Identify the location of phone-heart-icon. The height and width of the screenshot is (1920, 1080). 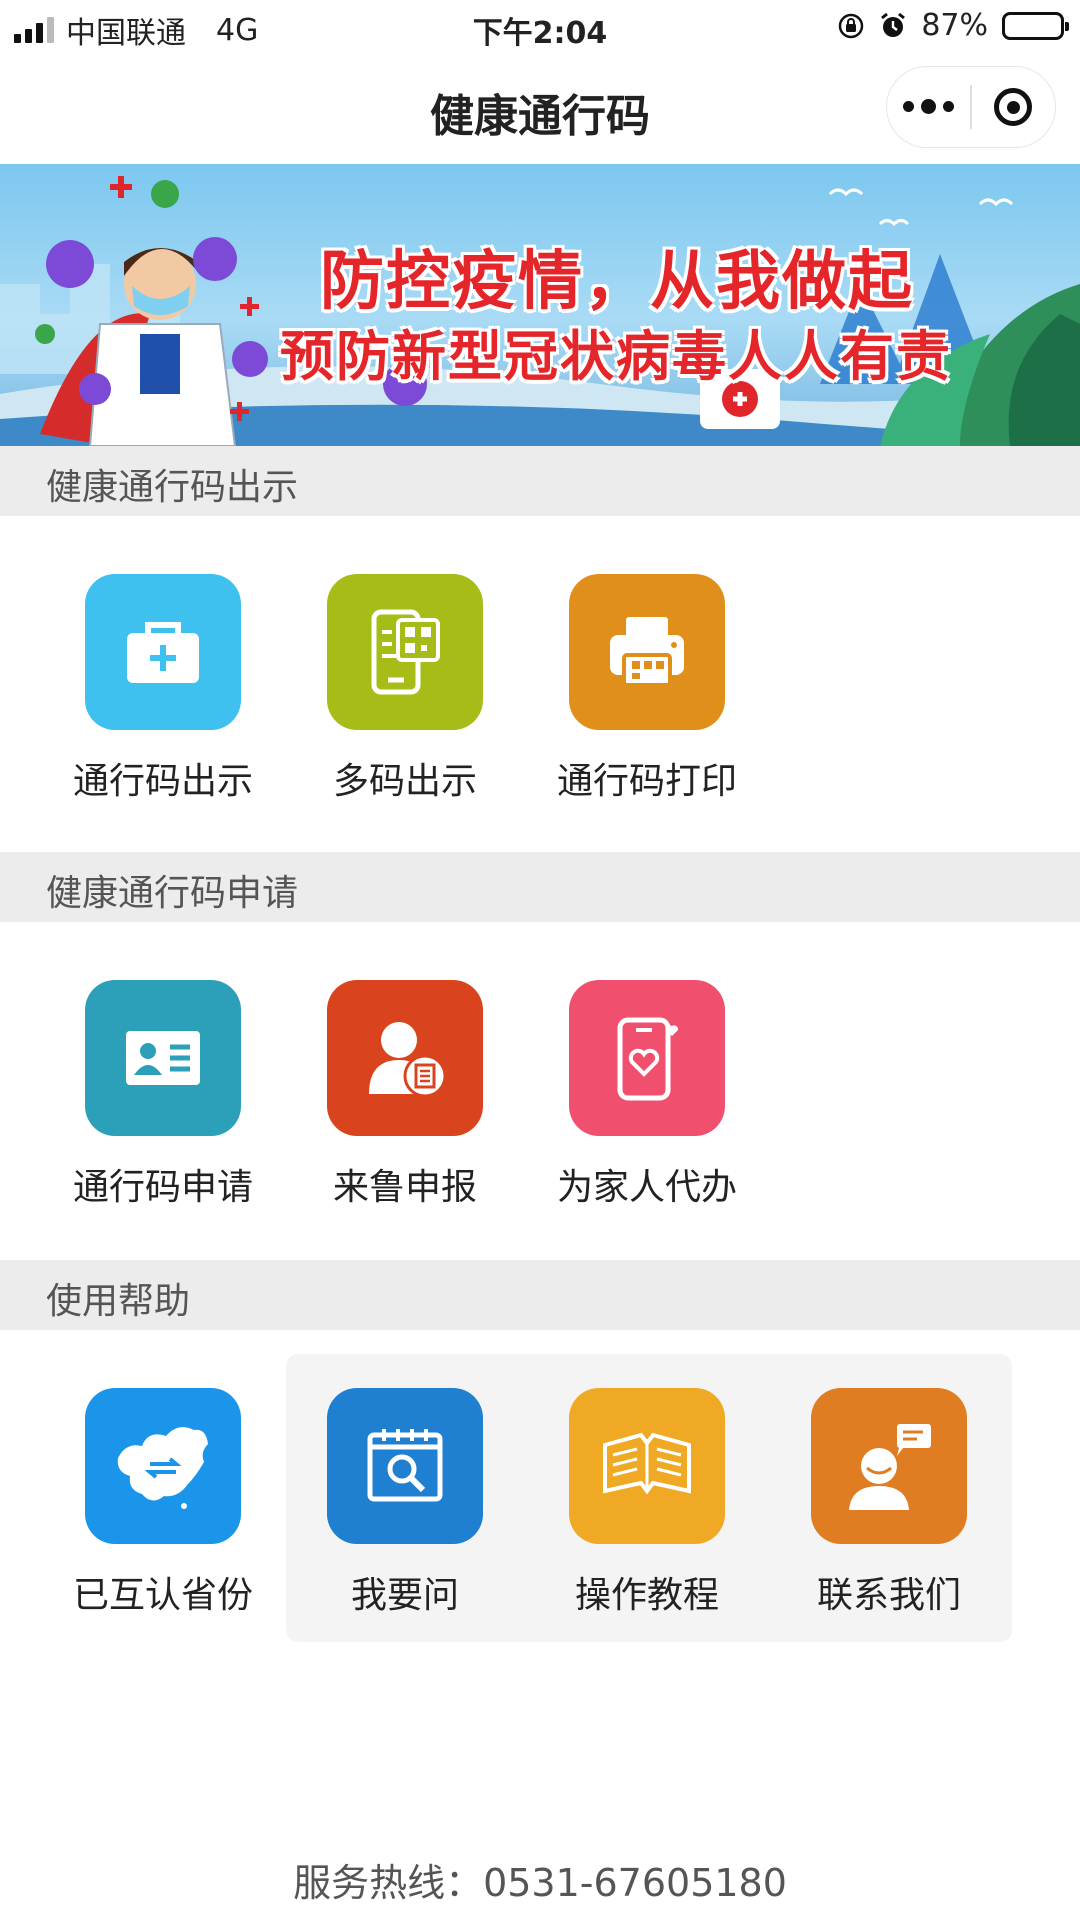
(648, 1059).